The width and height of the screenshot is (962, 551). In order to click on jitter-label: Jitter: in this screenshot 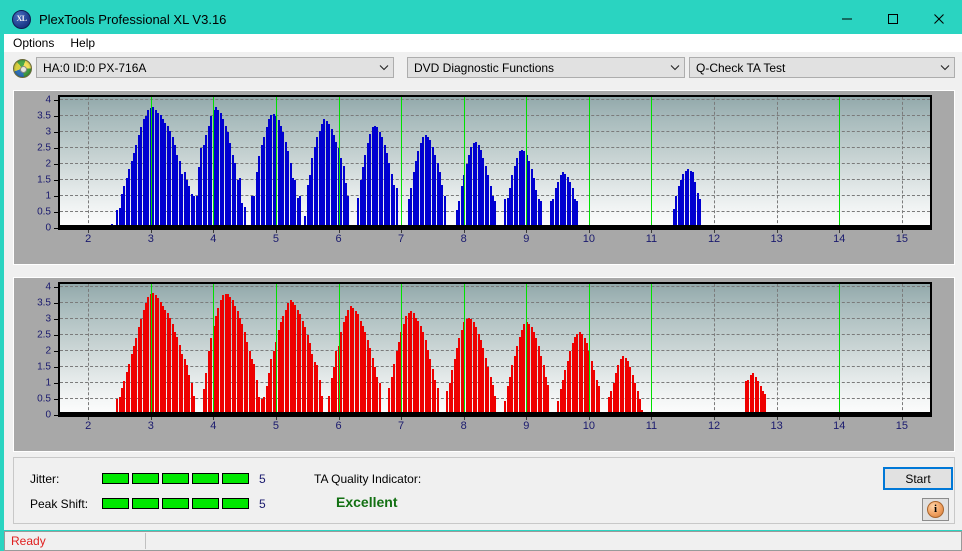, I will do `click(45, 479)`.